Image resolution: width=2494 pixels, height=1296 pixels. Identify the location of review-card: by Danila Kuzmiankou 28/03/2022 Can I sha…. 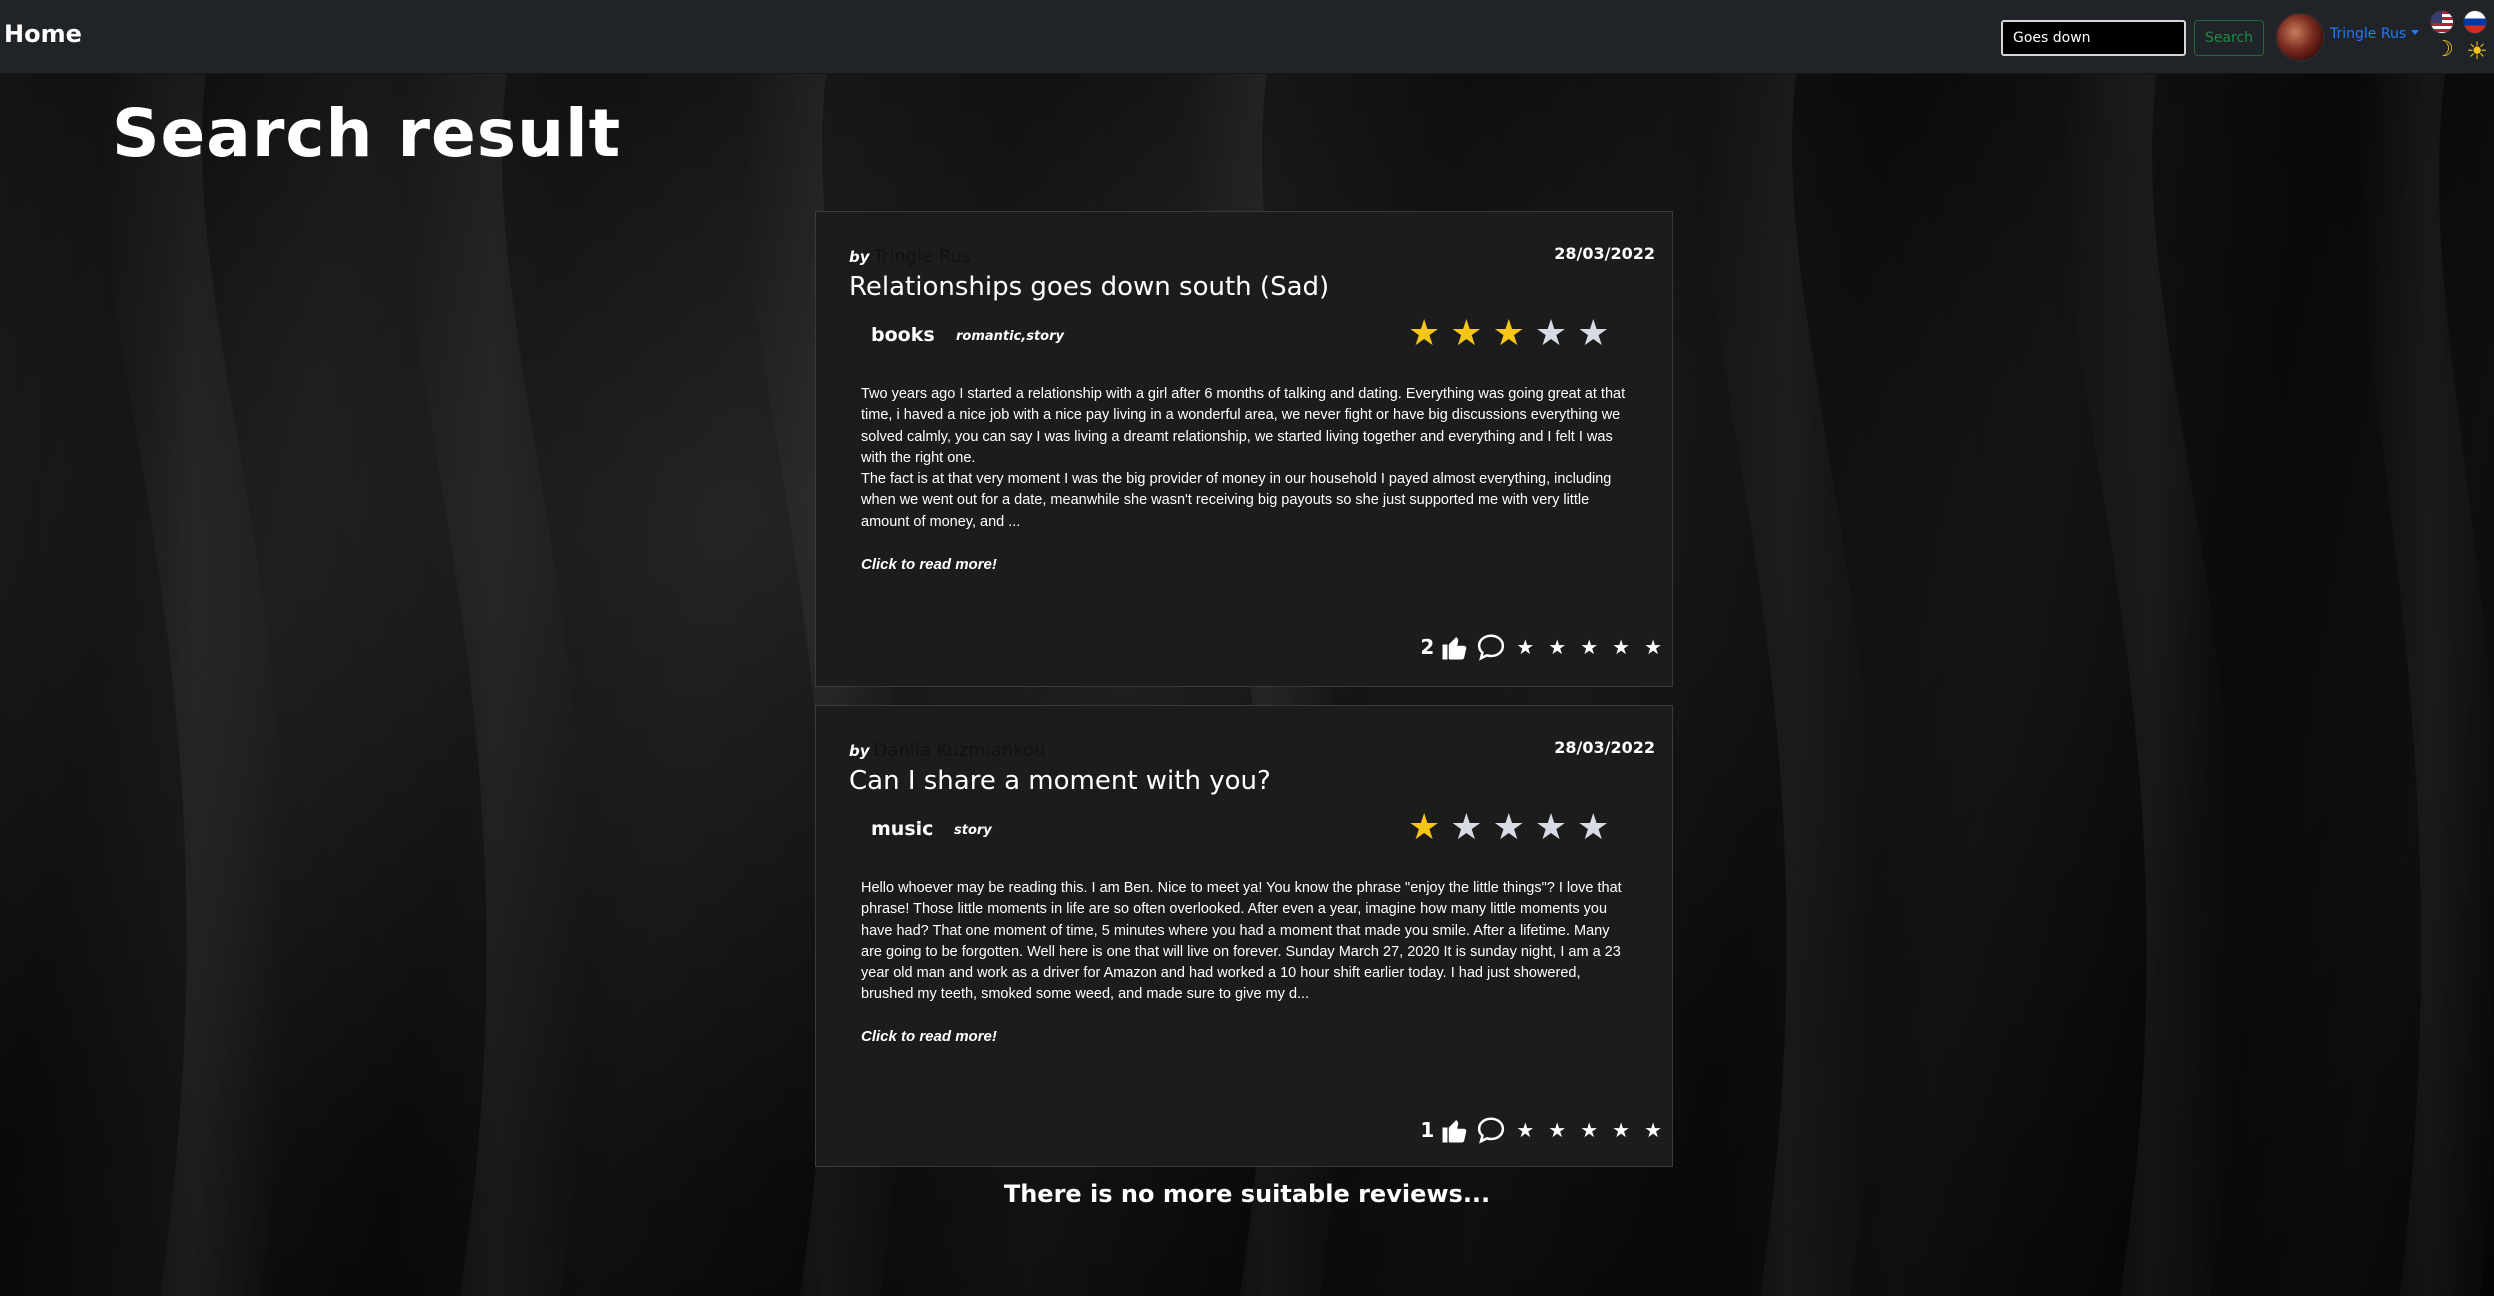
(1244, 936).